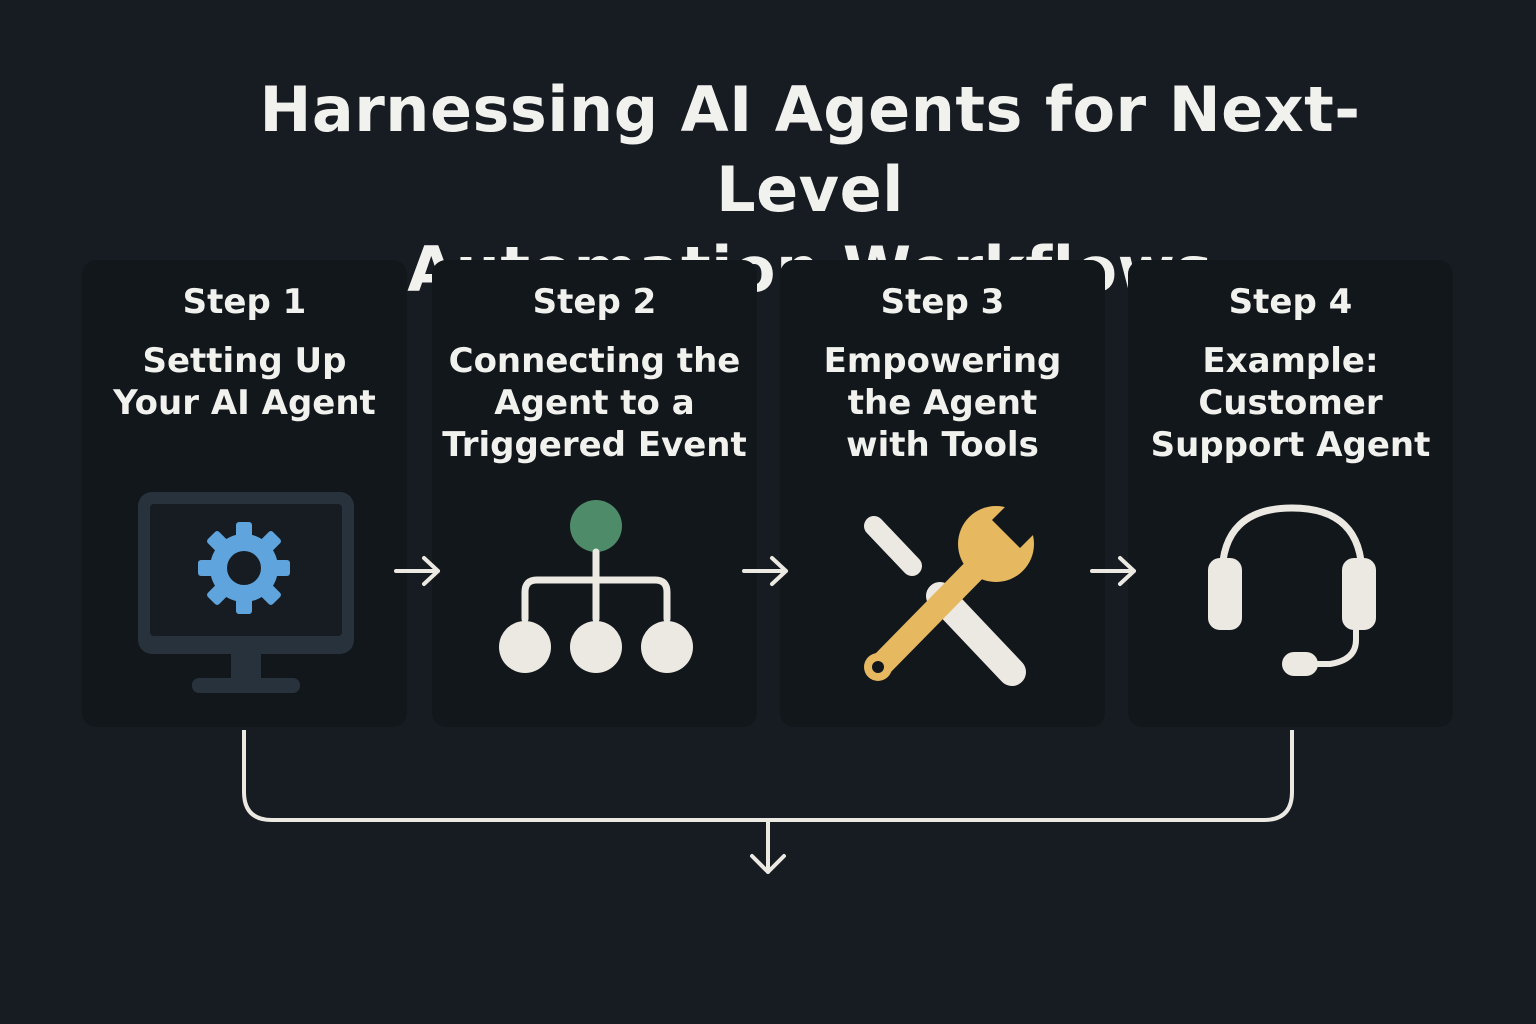 The height and width of the screenshot is (1024, 1536). Describe the element at coordinates (1290, 493) in the screenshot. I see `step-card-4: Step 4 Example: Customer Support Agent` at that location.